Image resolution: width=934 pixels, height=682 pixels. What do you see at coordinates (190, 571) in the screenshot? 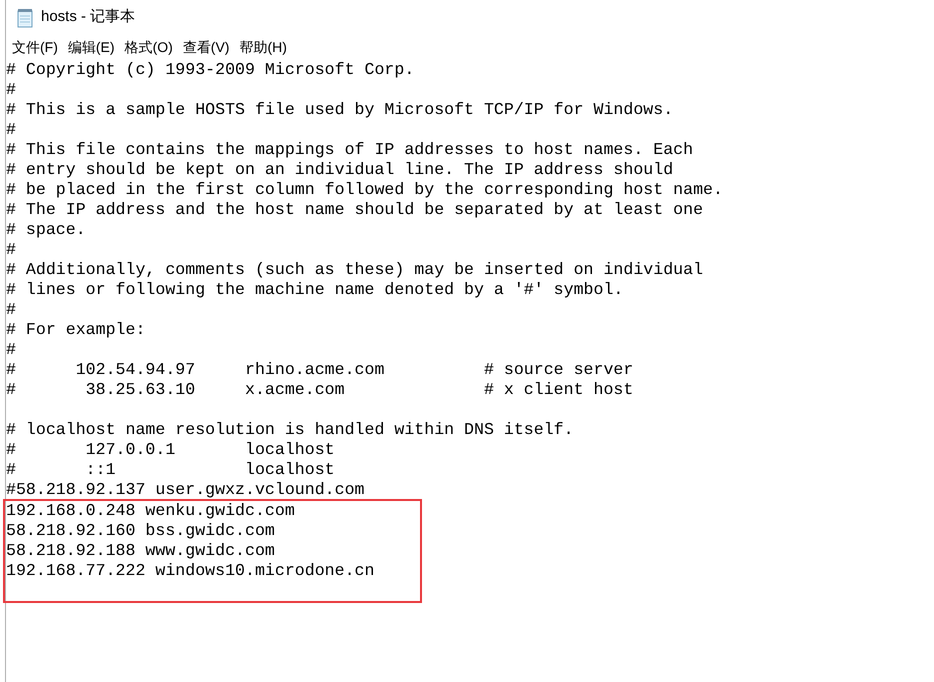
I see `text-line: 192.168.77.222 windows10.microdone.cn` at bounding box center [190, 571].